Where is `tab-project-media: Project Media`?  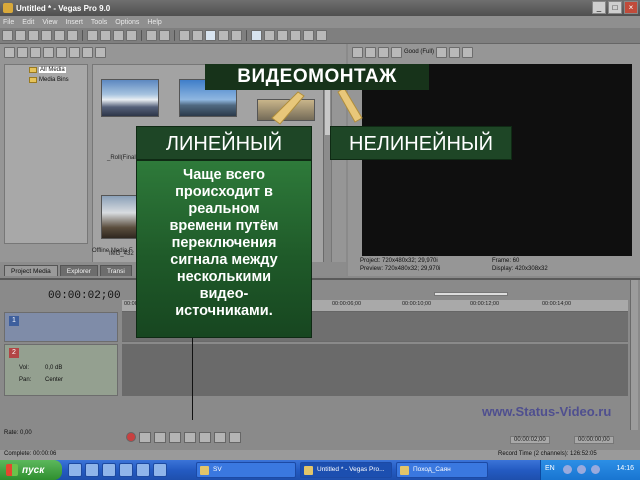
tab-project-media: Project Media is located at coordinates (31, 270).